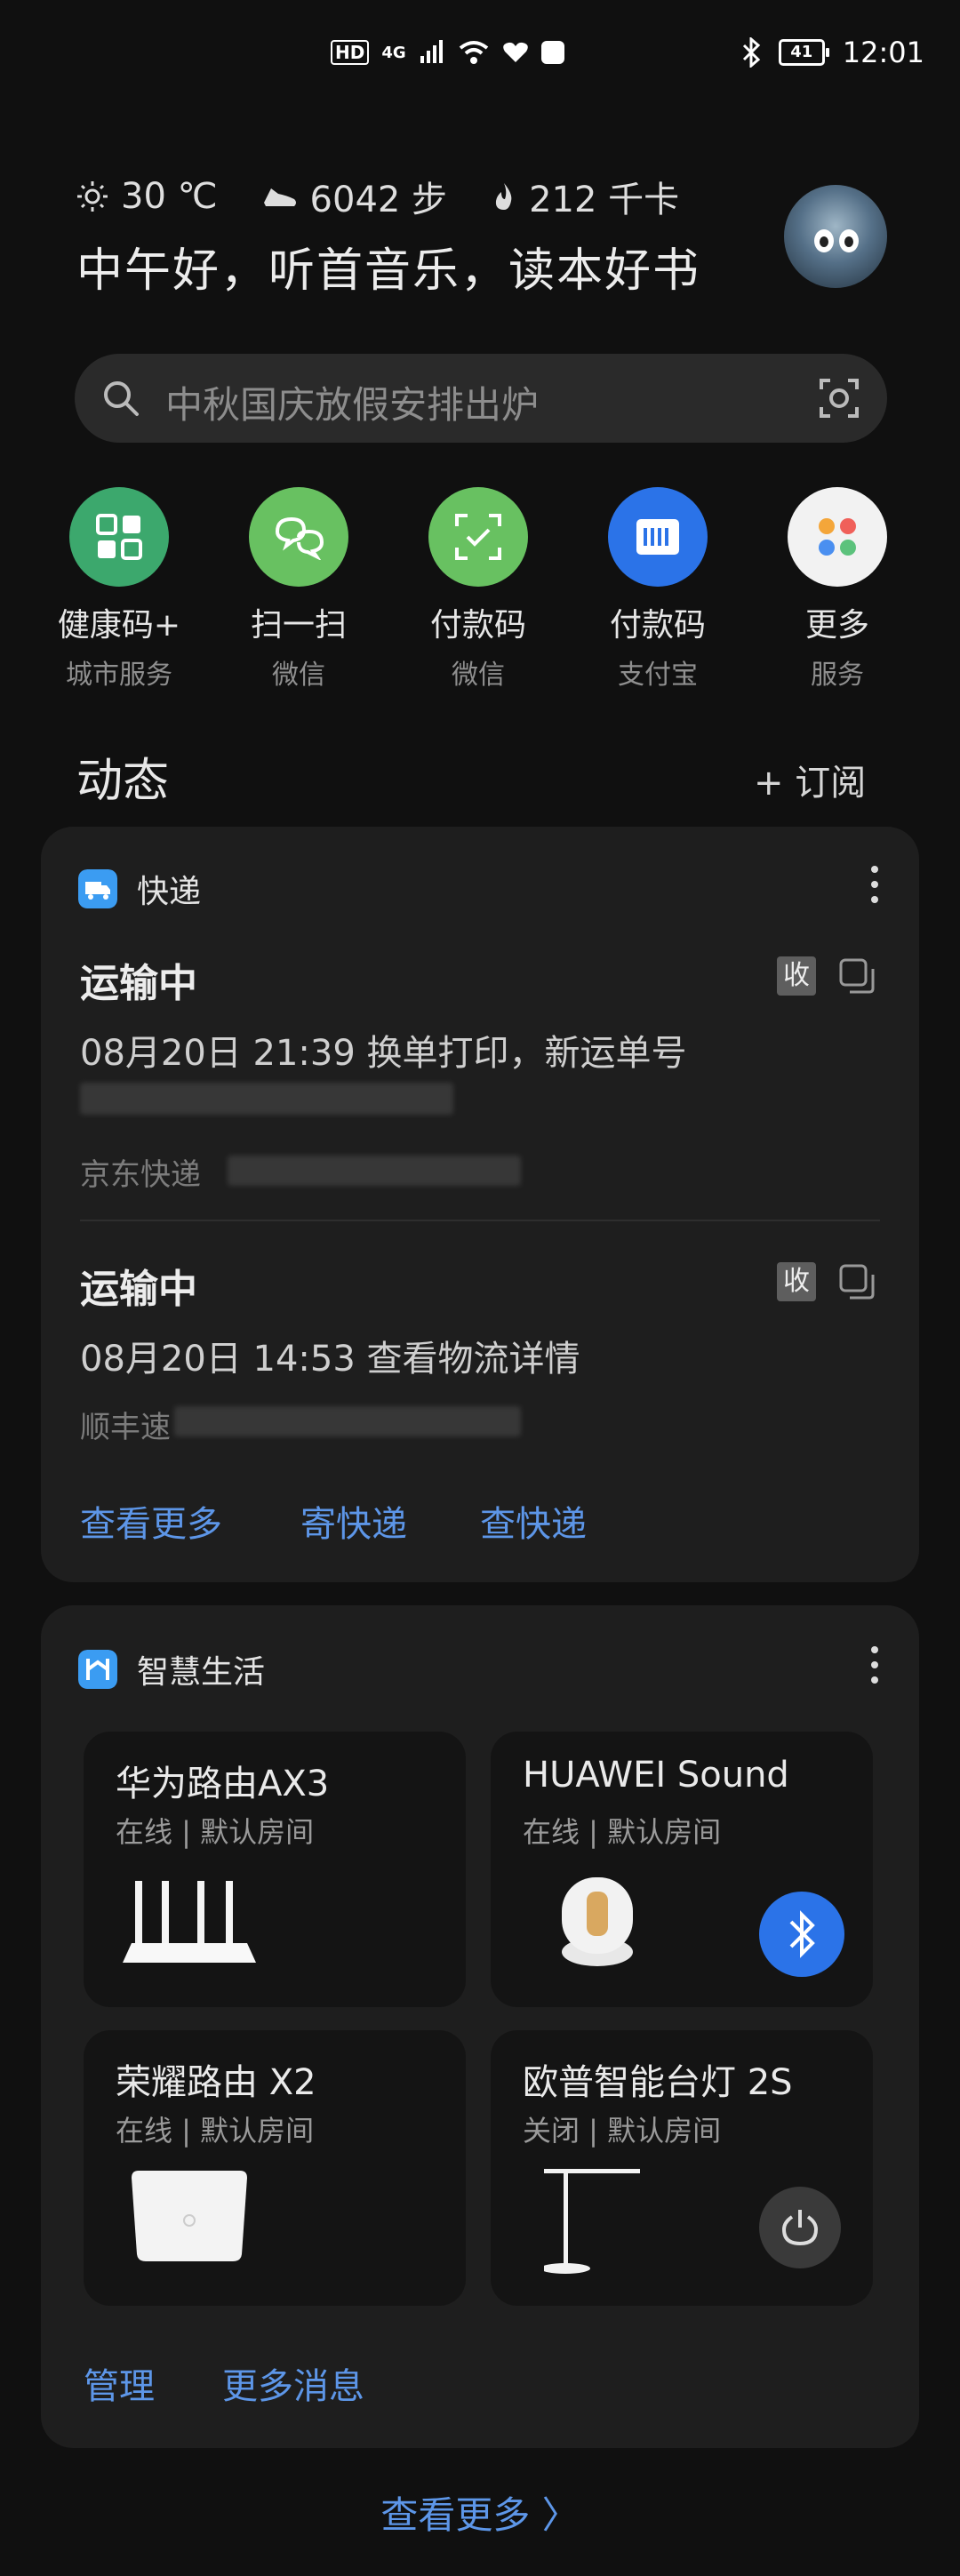 This screenshot has height=2576, width=960. Describe the element at coordinates (279, 197) in the screenshot. I see `shoe-icon` at that location.